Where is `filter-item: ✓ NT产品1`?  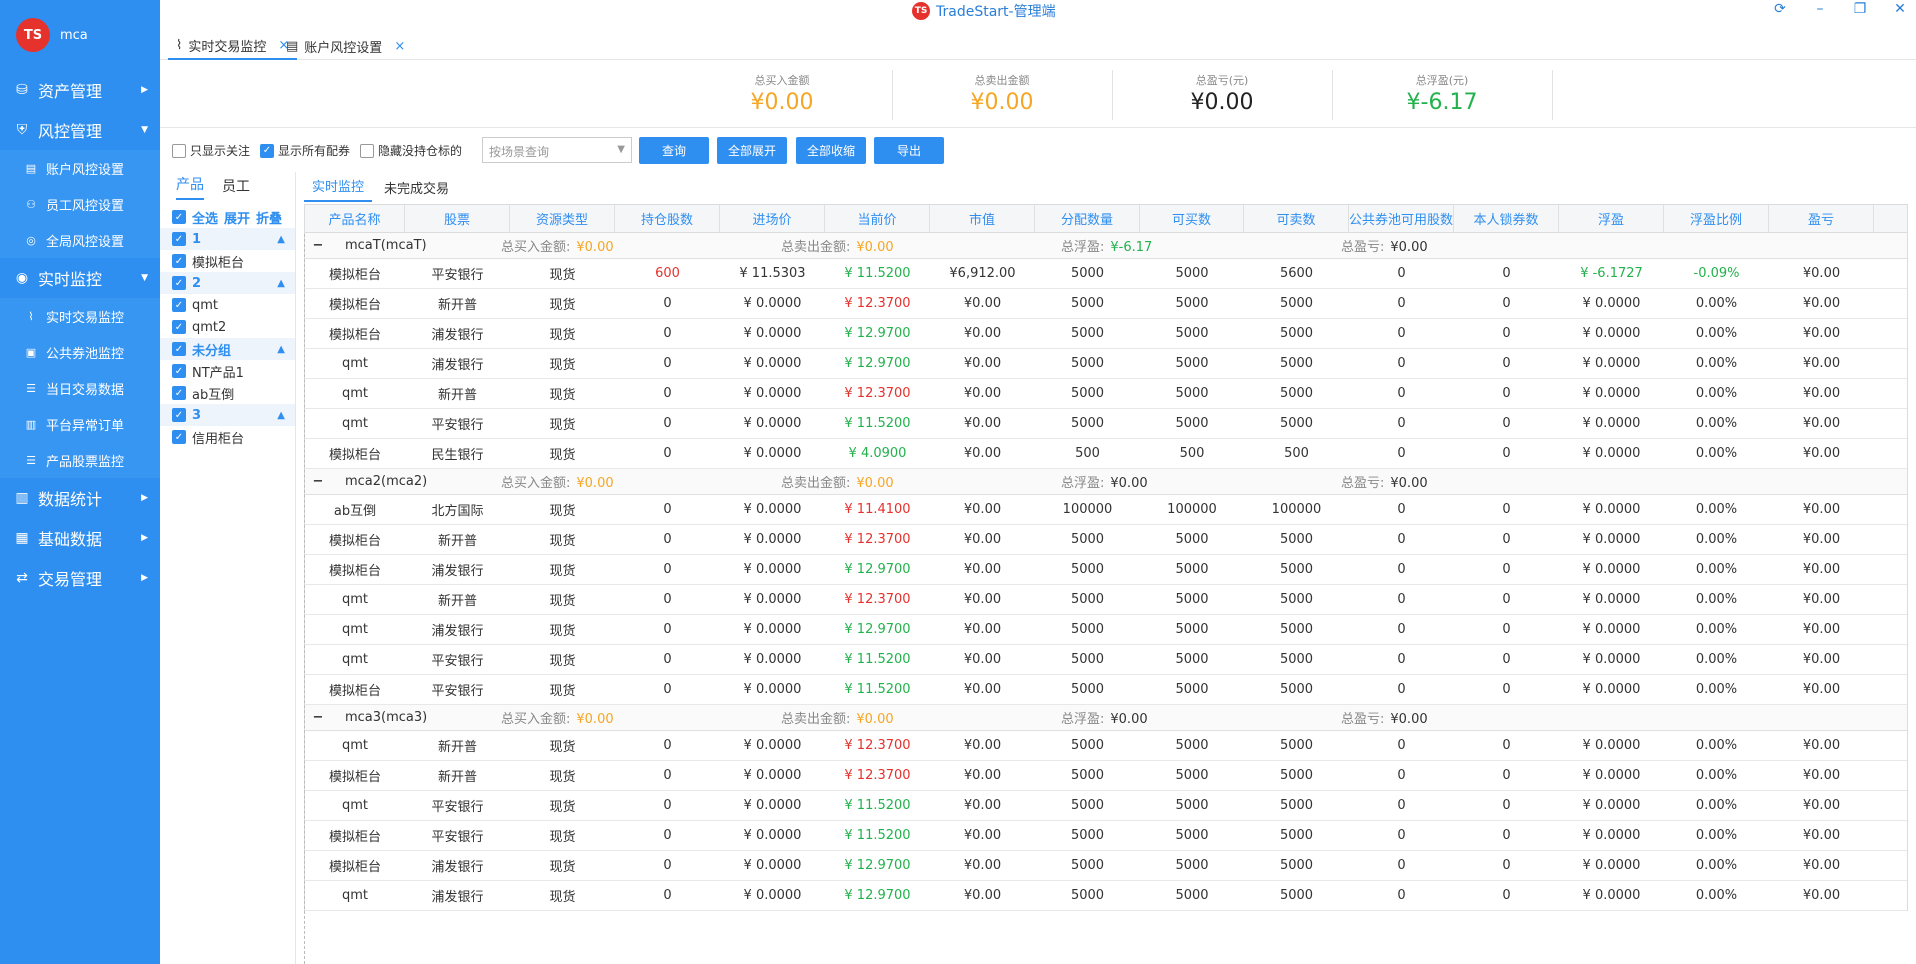
filter-item: ✓ NT产品1 is located at coordinates (227, 371).